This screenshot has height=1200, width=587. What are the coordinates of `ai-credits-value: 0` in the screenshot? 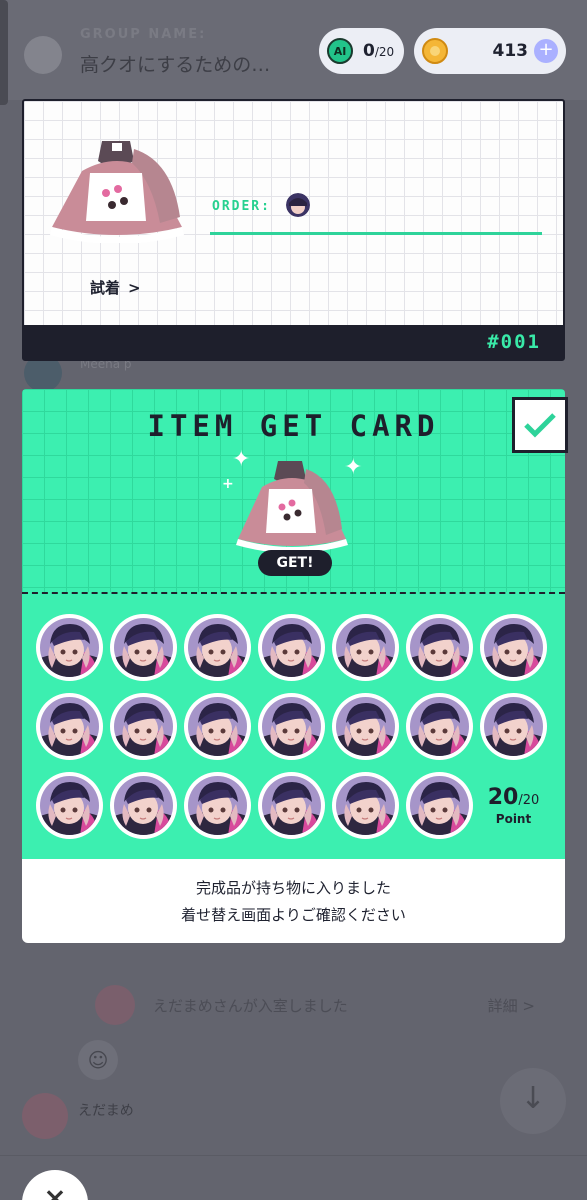 It's located at (369, 51).